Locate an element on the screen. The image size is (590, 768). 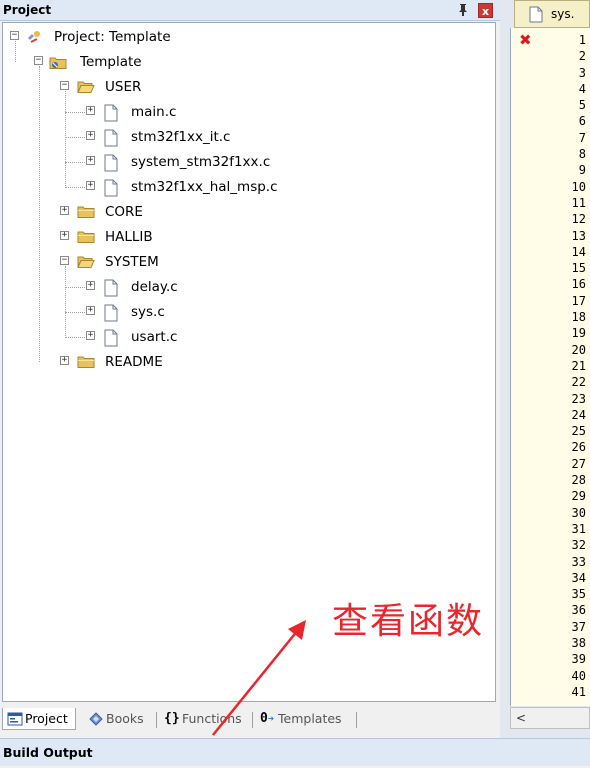
tab-templates: 0➜ Templates is located at coordinates (306, 719).